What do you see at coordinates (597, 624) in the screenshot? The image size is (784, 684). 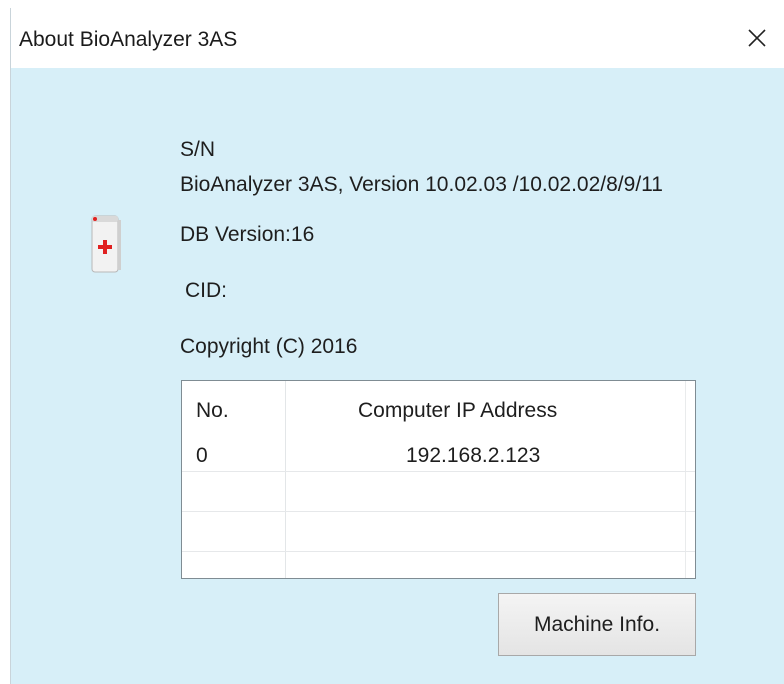 I see `machine-info-button: Machine Info.` at bounding box center [597, 624].